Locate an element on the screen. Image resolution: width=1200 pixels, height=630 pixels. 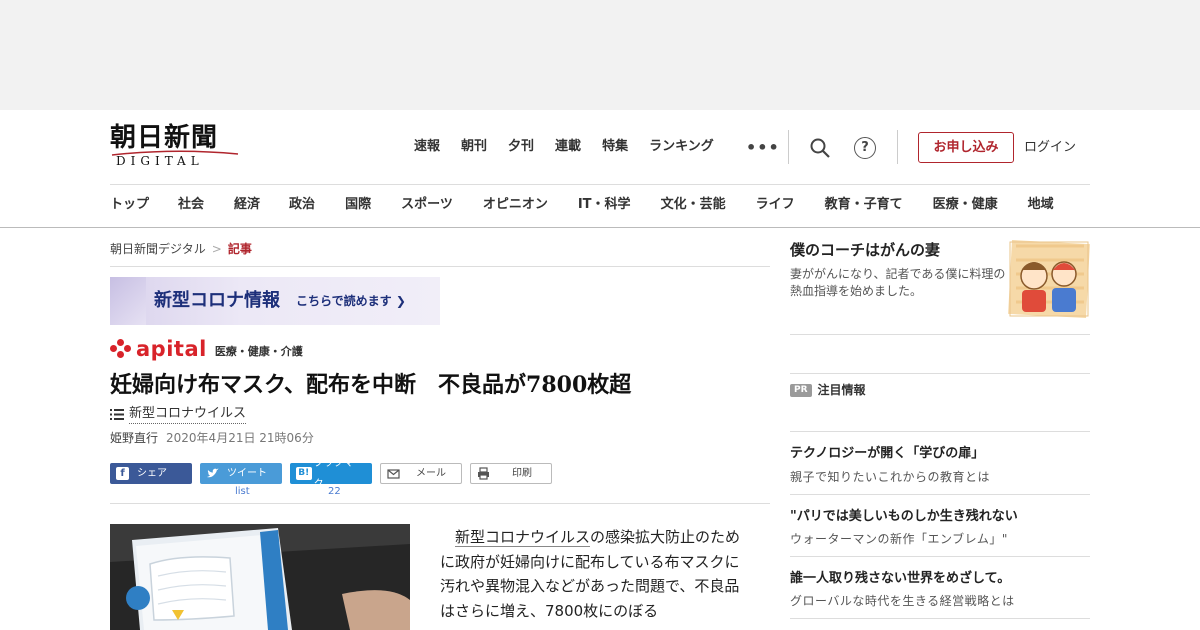
apital-logo: apital 医療・健康・介護 is located at coordinates (206, 349).